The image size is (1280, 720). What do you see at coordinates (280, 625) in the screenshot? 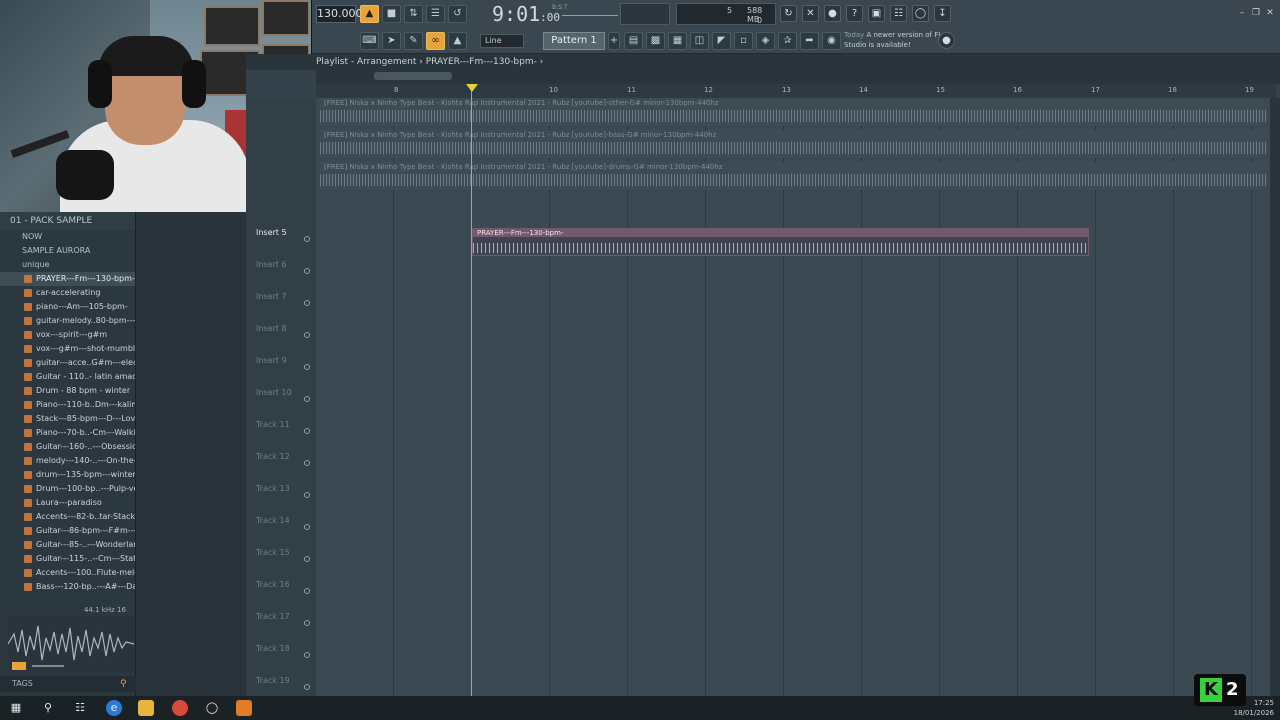
I see `track-header: Track 17` at bounding box center [280, 625].